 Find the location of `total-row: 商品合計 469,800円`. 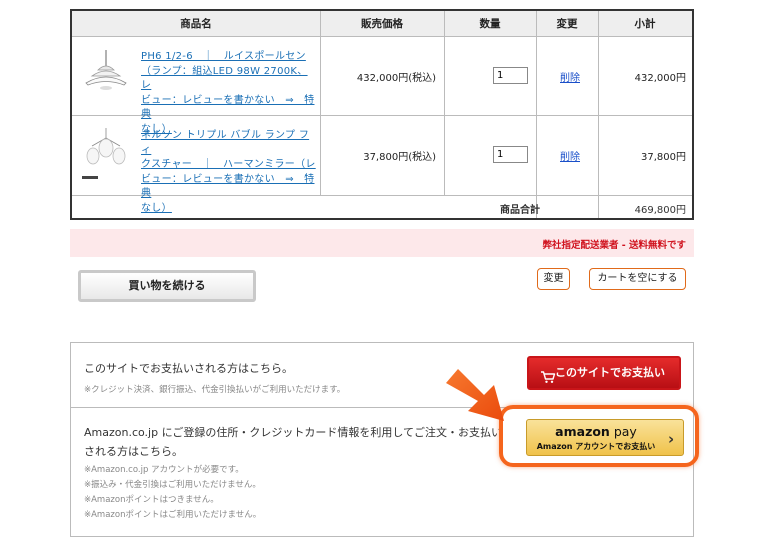

total-row: 商品合計 469,800円 is located at coordinates (382, 207).